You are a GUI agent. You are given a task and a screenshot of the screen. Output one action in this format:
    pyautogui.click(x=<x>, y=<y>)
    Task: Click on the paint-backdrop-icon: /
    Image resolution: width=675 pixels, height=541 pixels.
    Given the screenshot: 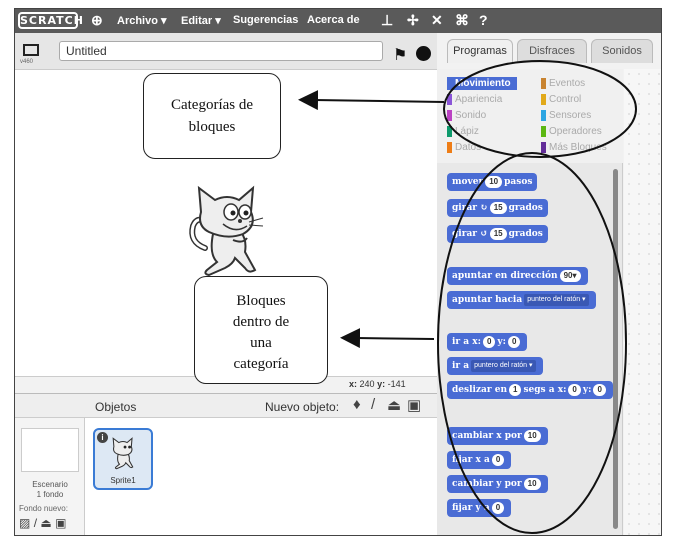 What is the action you would take?
    pyautogui.click(x=35, y=523)
    